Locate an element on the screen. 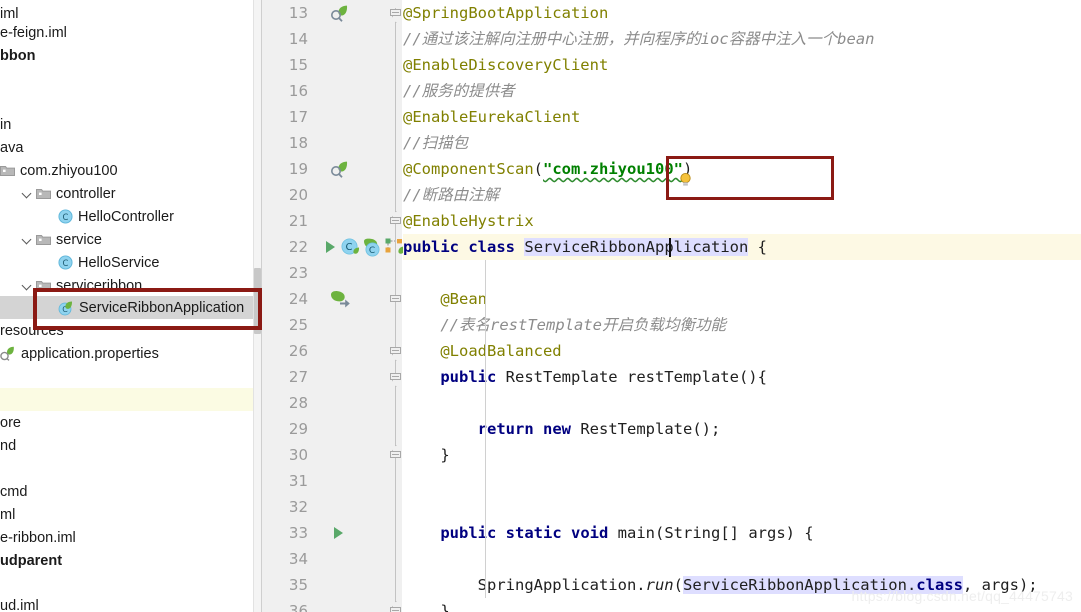 This screenshot has width=1081, height=612. line-number: 23 is located at coordinates (298, 273).